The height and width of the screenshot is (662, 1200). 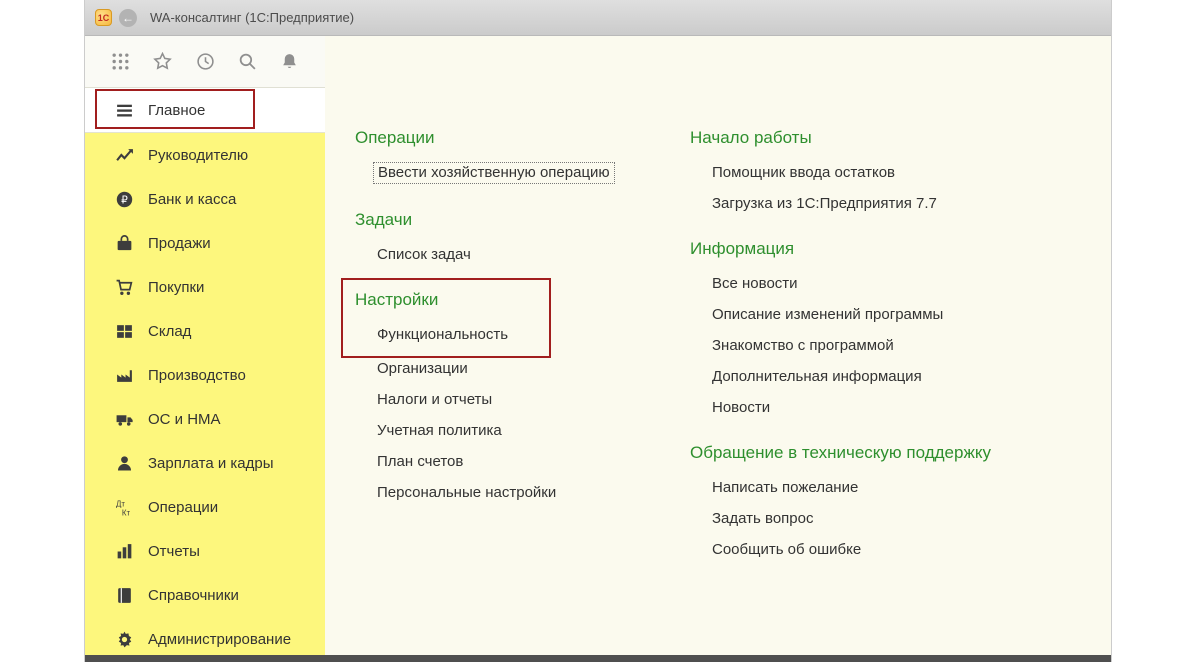 What do you see at coordinates (120, 503) in the screenshot?
I see `svg-text: Дт` at bounding box center [120, 503].